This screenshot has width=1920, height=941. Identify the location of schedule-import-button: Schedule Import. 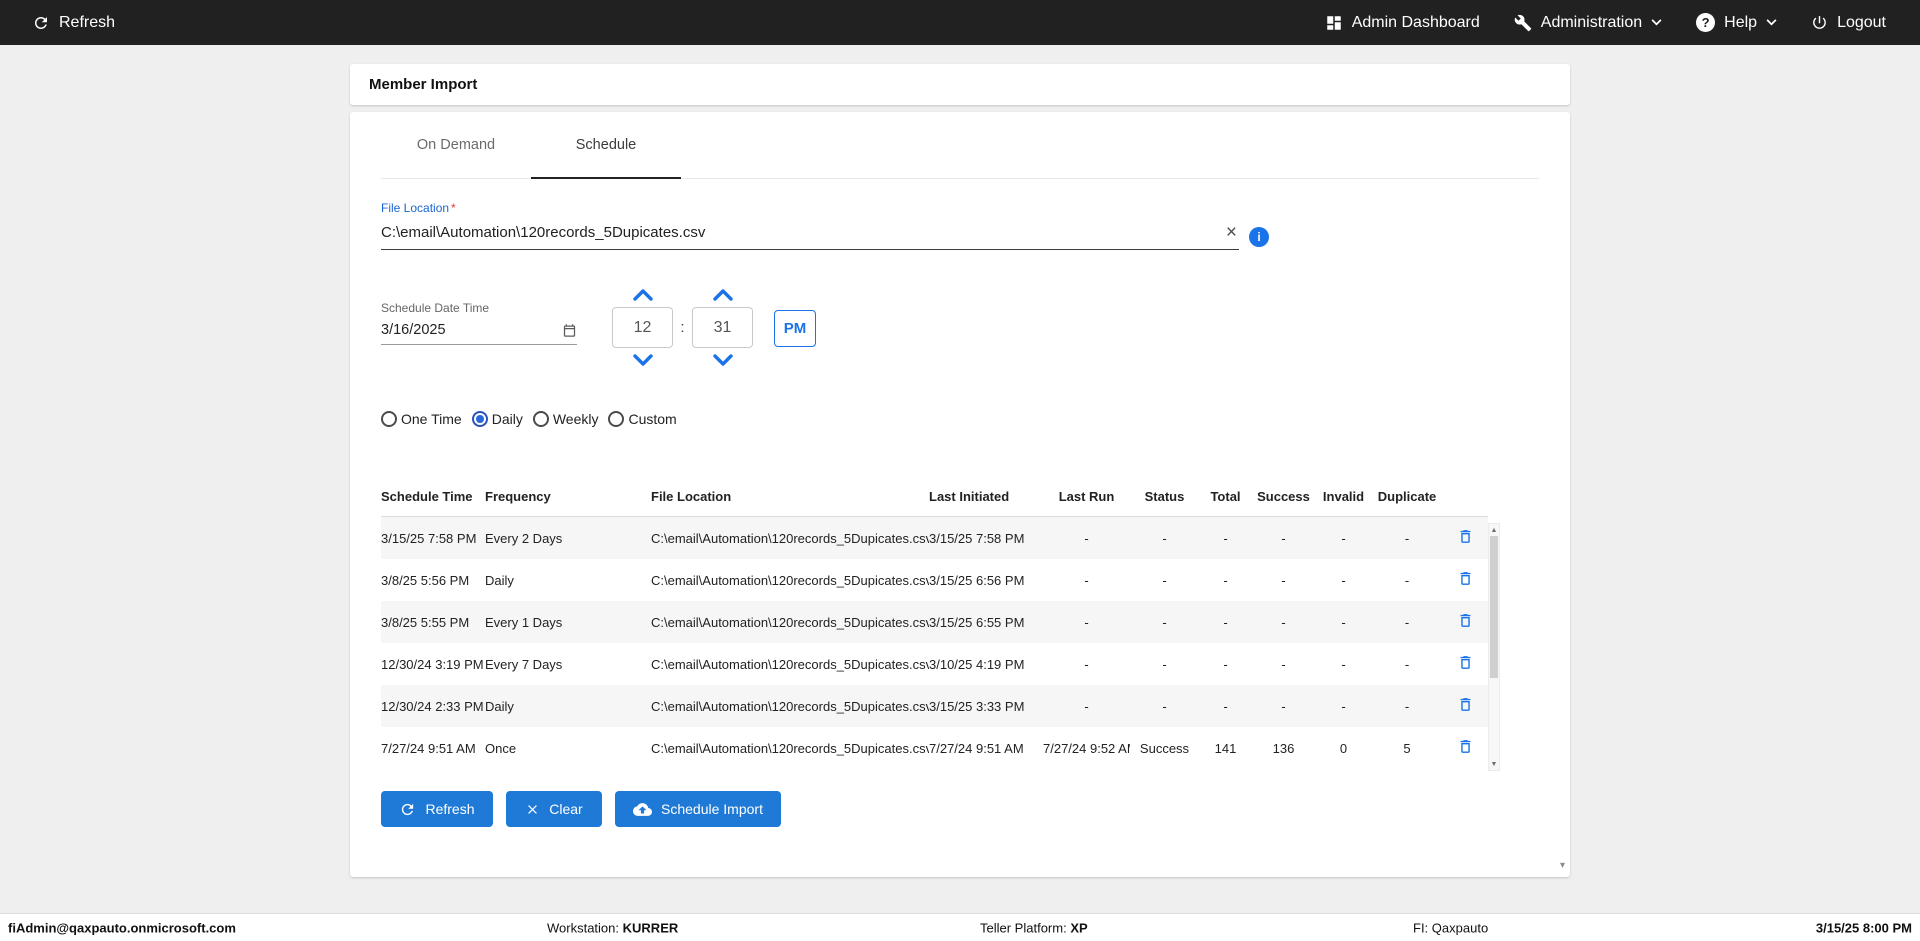
(698, 809).